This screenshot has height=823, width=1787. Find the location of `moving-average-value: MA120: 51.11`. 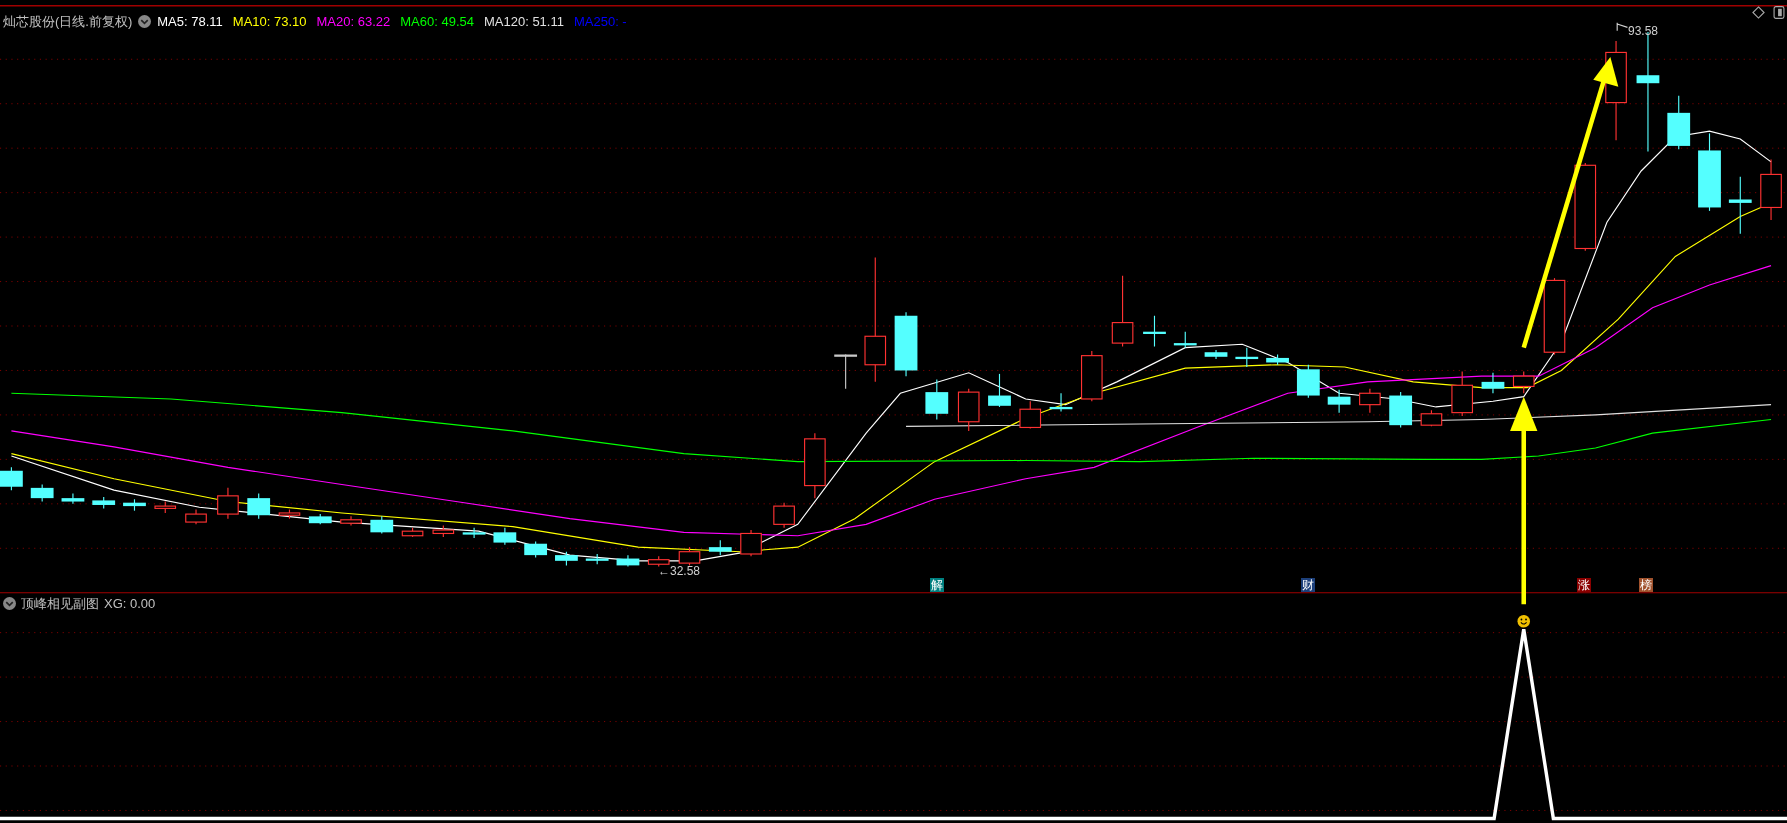

moving-average-value: MA120: 51.11 is located at coordinates (523, 22).